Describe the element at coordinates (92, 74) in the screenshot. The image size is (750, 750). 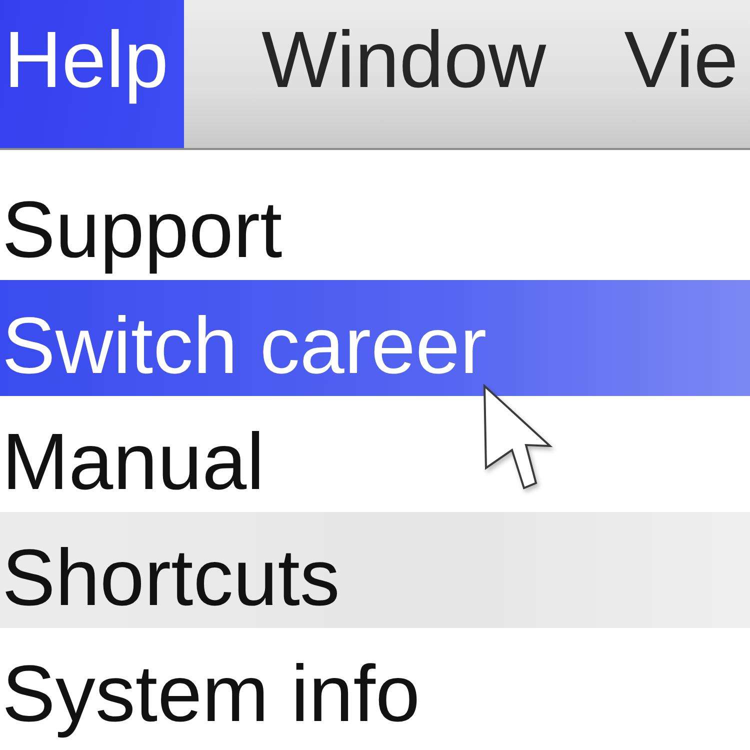
I see `menu-bar-item: Help` at that location.